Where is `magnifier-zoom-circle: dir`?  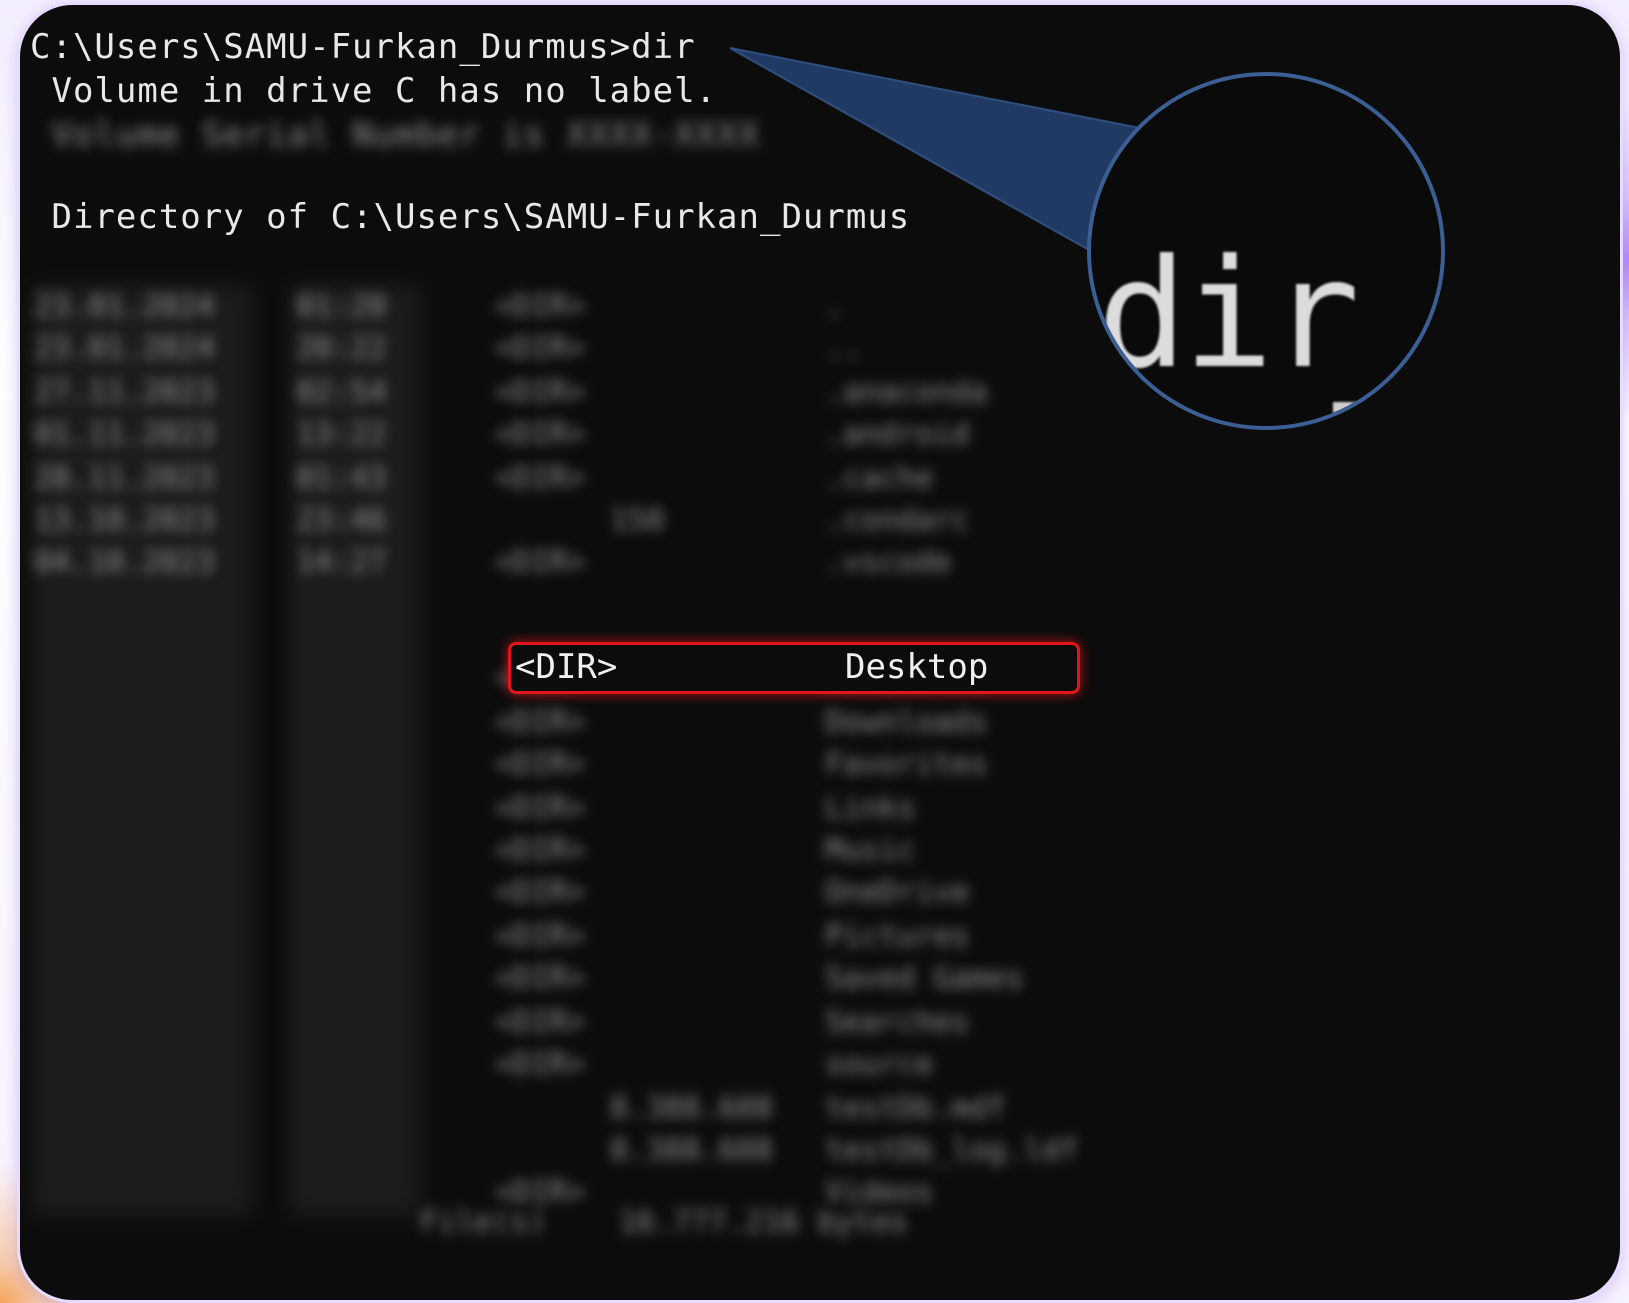
magnifier-zoom-circle: dir is located at coordinates (1266, 251).